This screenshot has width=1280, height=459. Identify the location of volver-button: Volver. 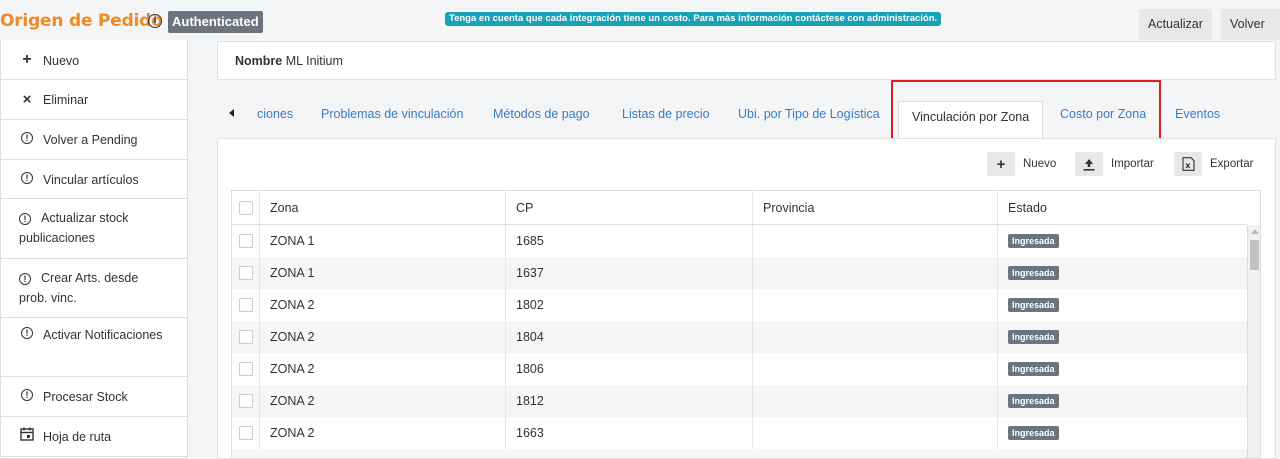
(1250, 24).